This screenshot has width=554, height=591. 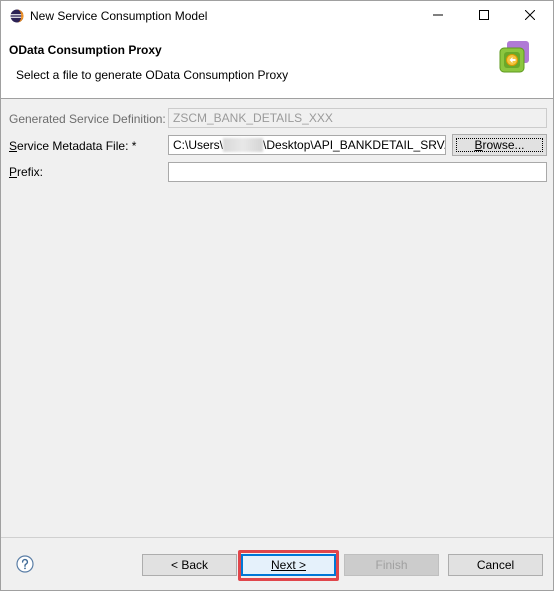 I want to click on minimize-icon, so click(x=438, y=16).